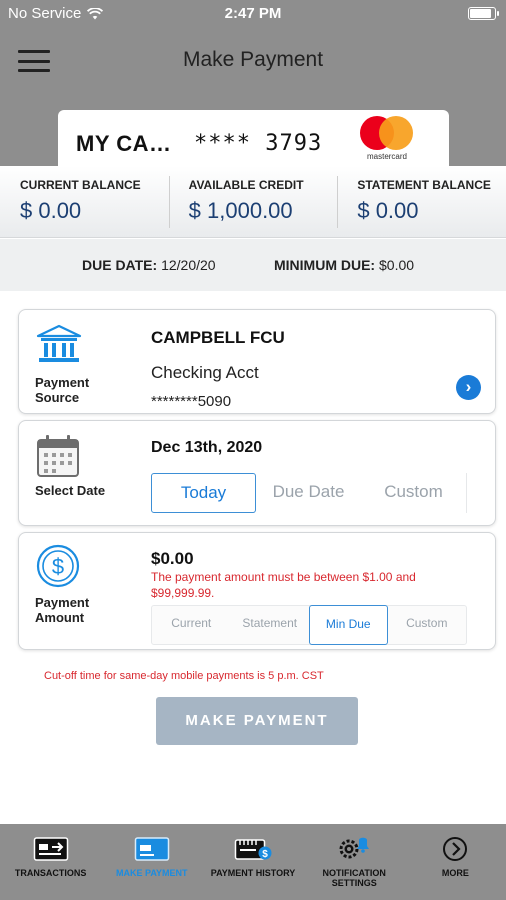  Describe the element at coordinates (84, 201) in the screenshot. I see `current-balance: CURRENT BALANCE $ 0.00` at that location.